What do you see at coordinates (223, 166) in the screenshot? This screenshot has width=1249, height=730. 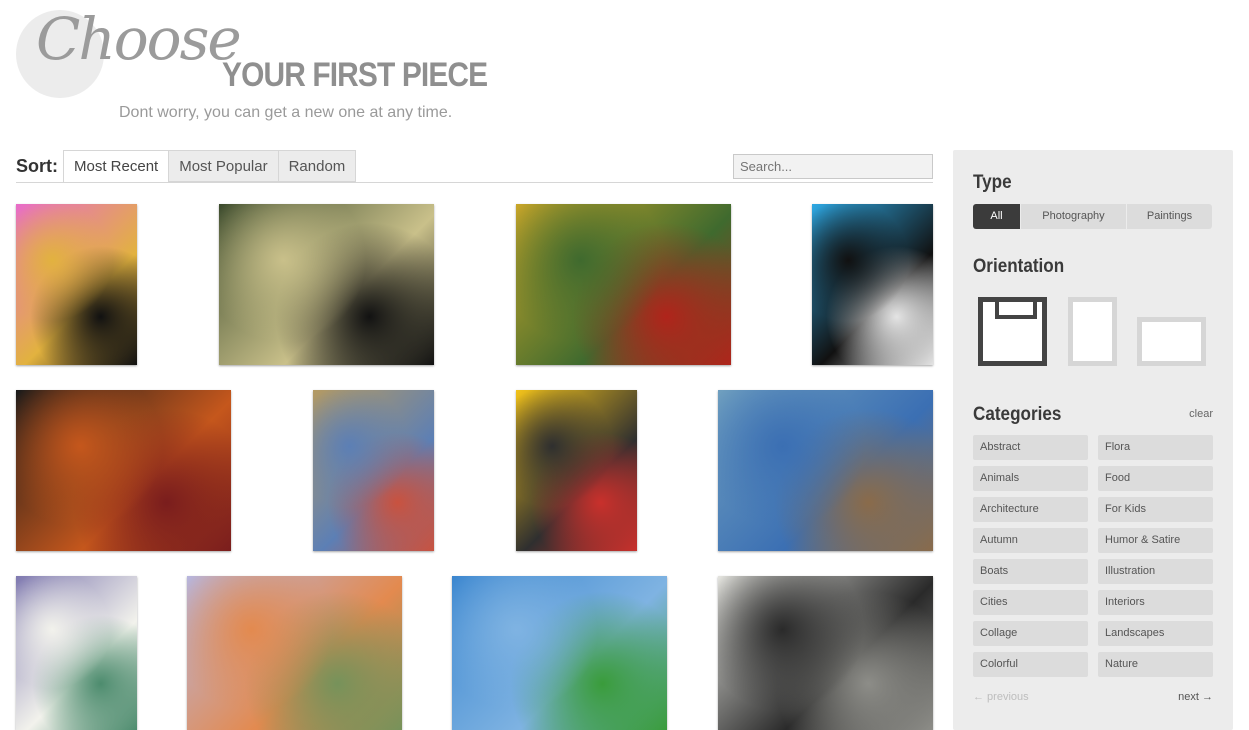 I see `tab-most-popular: Most Popular` at bounding box center [223, 166].